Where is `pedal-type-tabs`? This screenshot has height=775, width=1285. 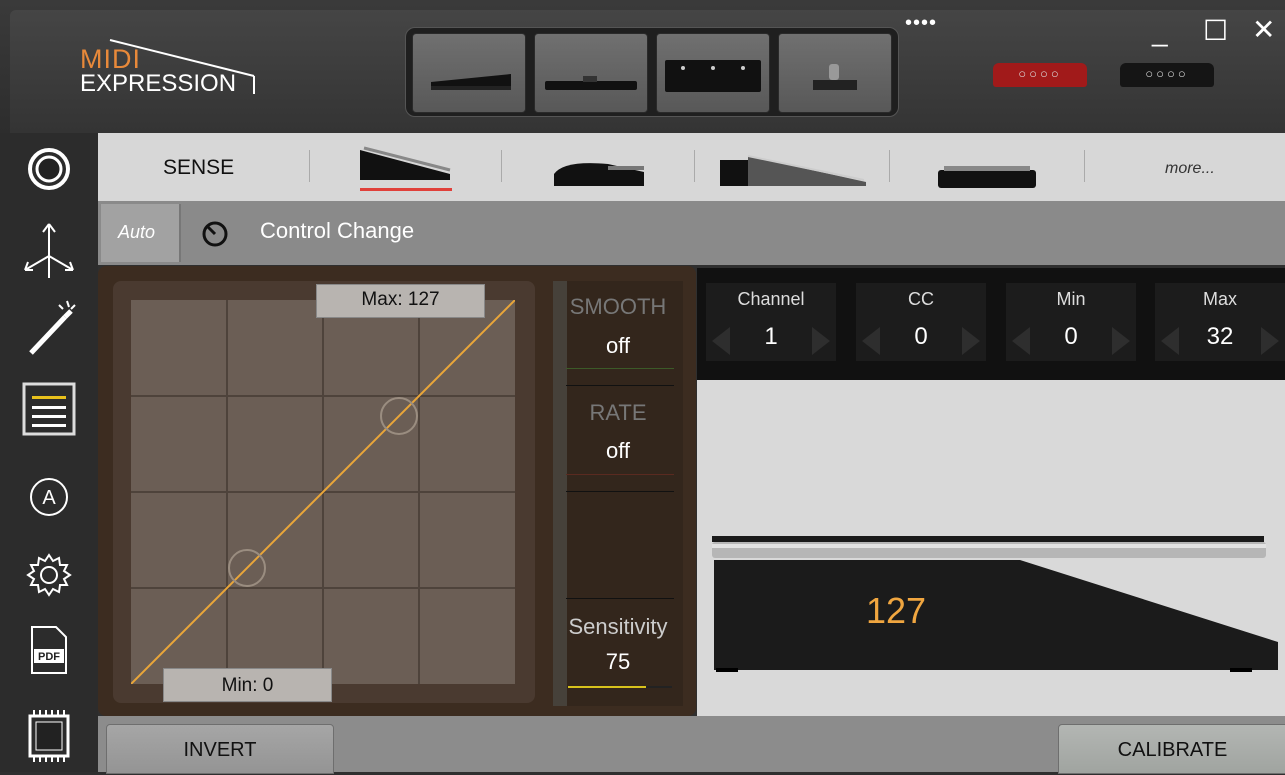
pedal-type-tabs is located at coordinates (691, 167).